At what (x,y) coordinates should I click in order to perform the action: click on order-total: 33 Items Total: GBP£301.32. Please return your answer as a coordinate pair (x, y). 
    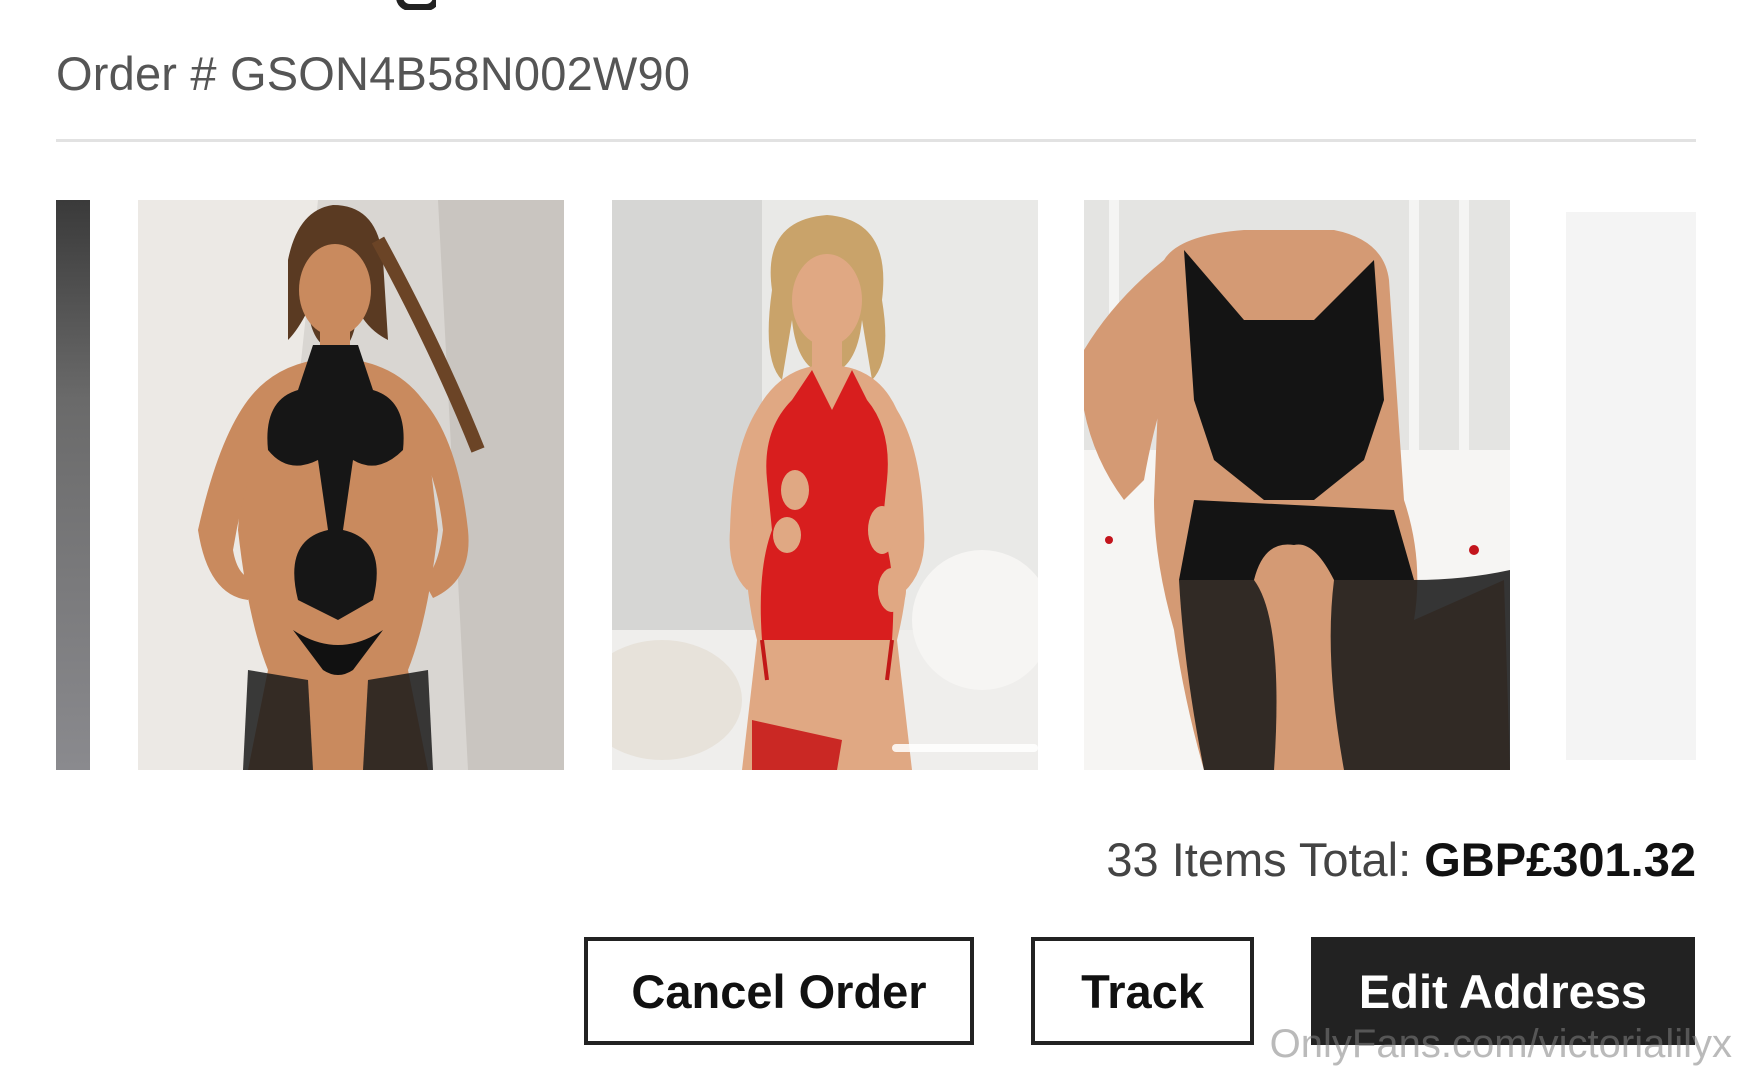
    Looking at the image, I should click on (1401, 859).